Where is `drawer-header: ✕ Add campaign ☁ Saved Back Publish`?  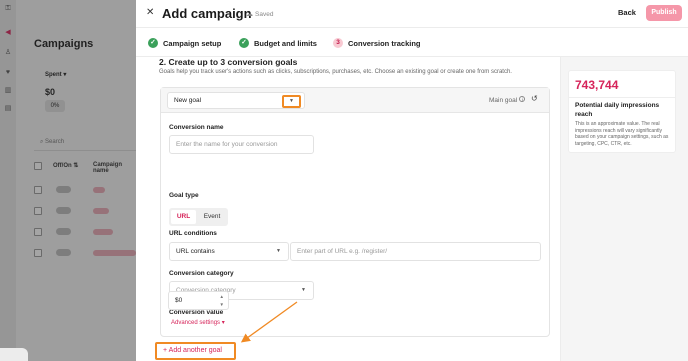
drawer-header: ✕ Add campaign ☁ Saved Back Publish is located at coordinates (412, 14).